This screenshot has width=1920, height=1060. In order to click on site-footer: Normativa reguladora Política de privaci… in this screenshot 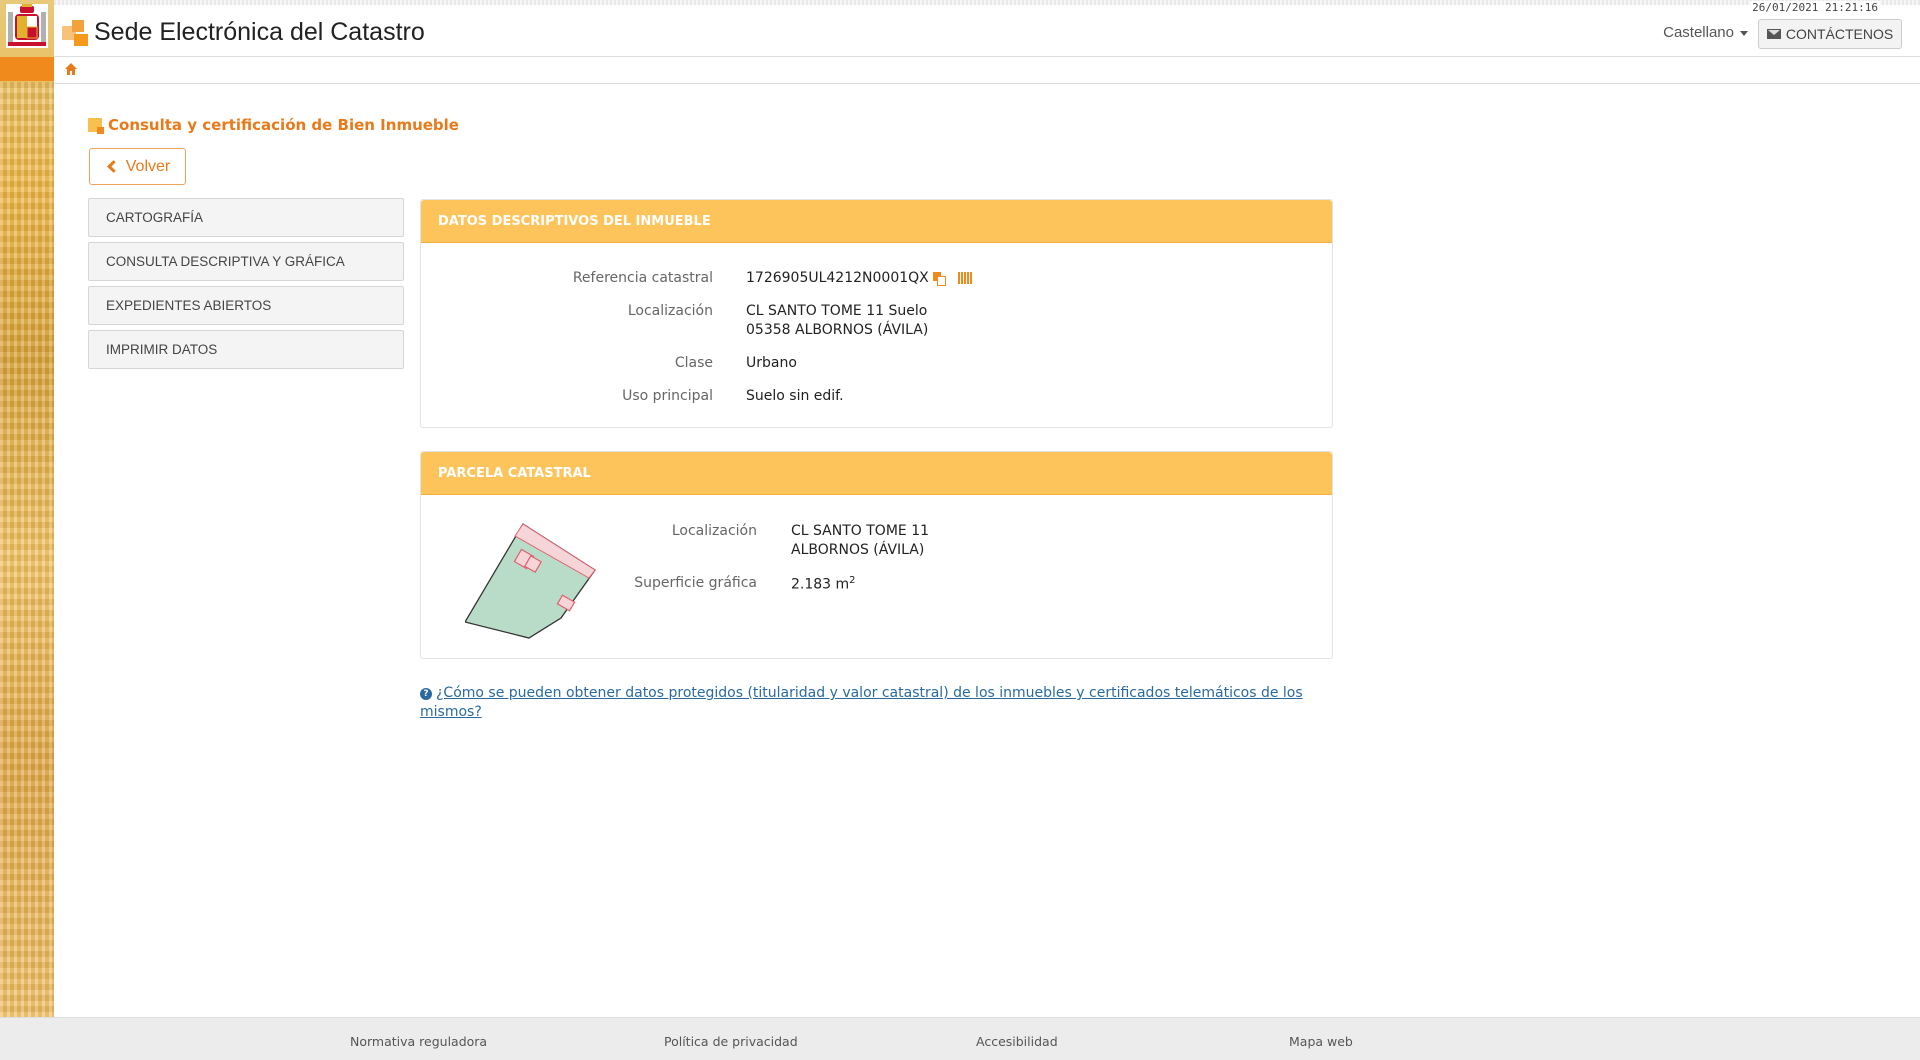, I will do `click(960, 1038)`.